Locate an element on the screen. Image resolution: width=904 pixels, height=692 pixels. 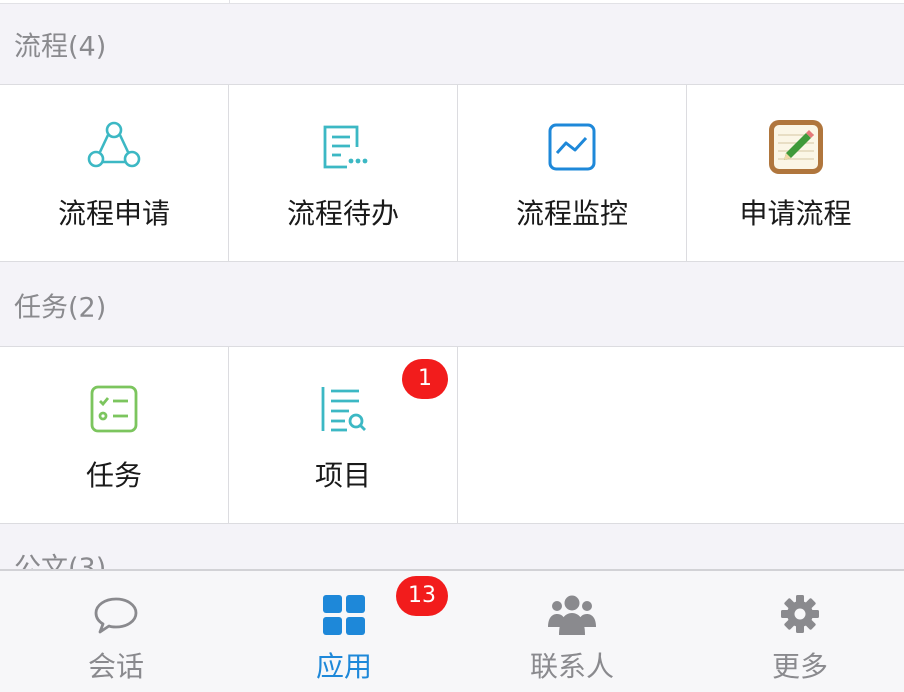
gear-icon is located at coordinates (800, 614).